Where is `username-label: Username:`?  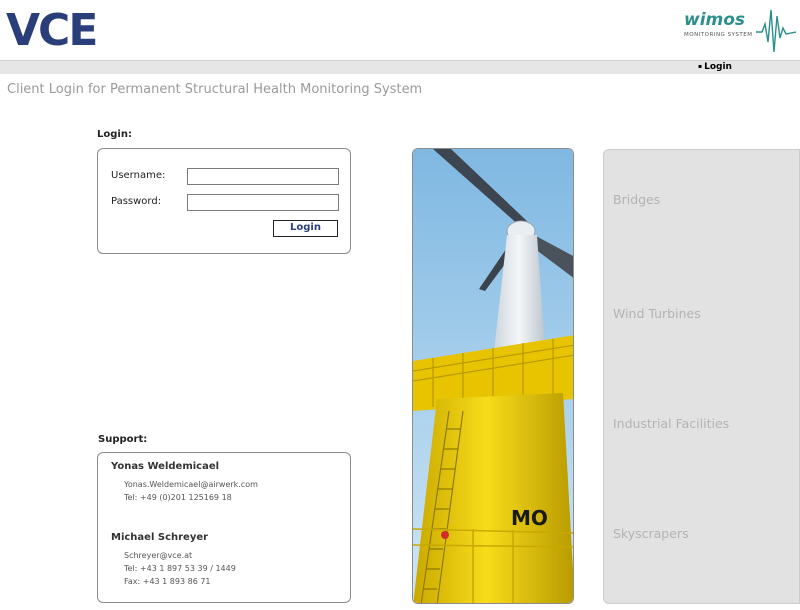
username-label: Username: is located at coordinates (138, 175).